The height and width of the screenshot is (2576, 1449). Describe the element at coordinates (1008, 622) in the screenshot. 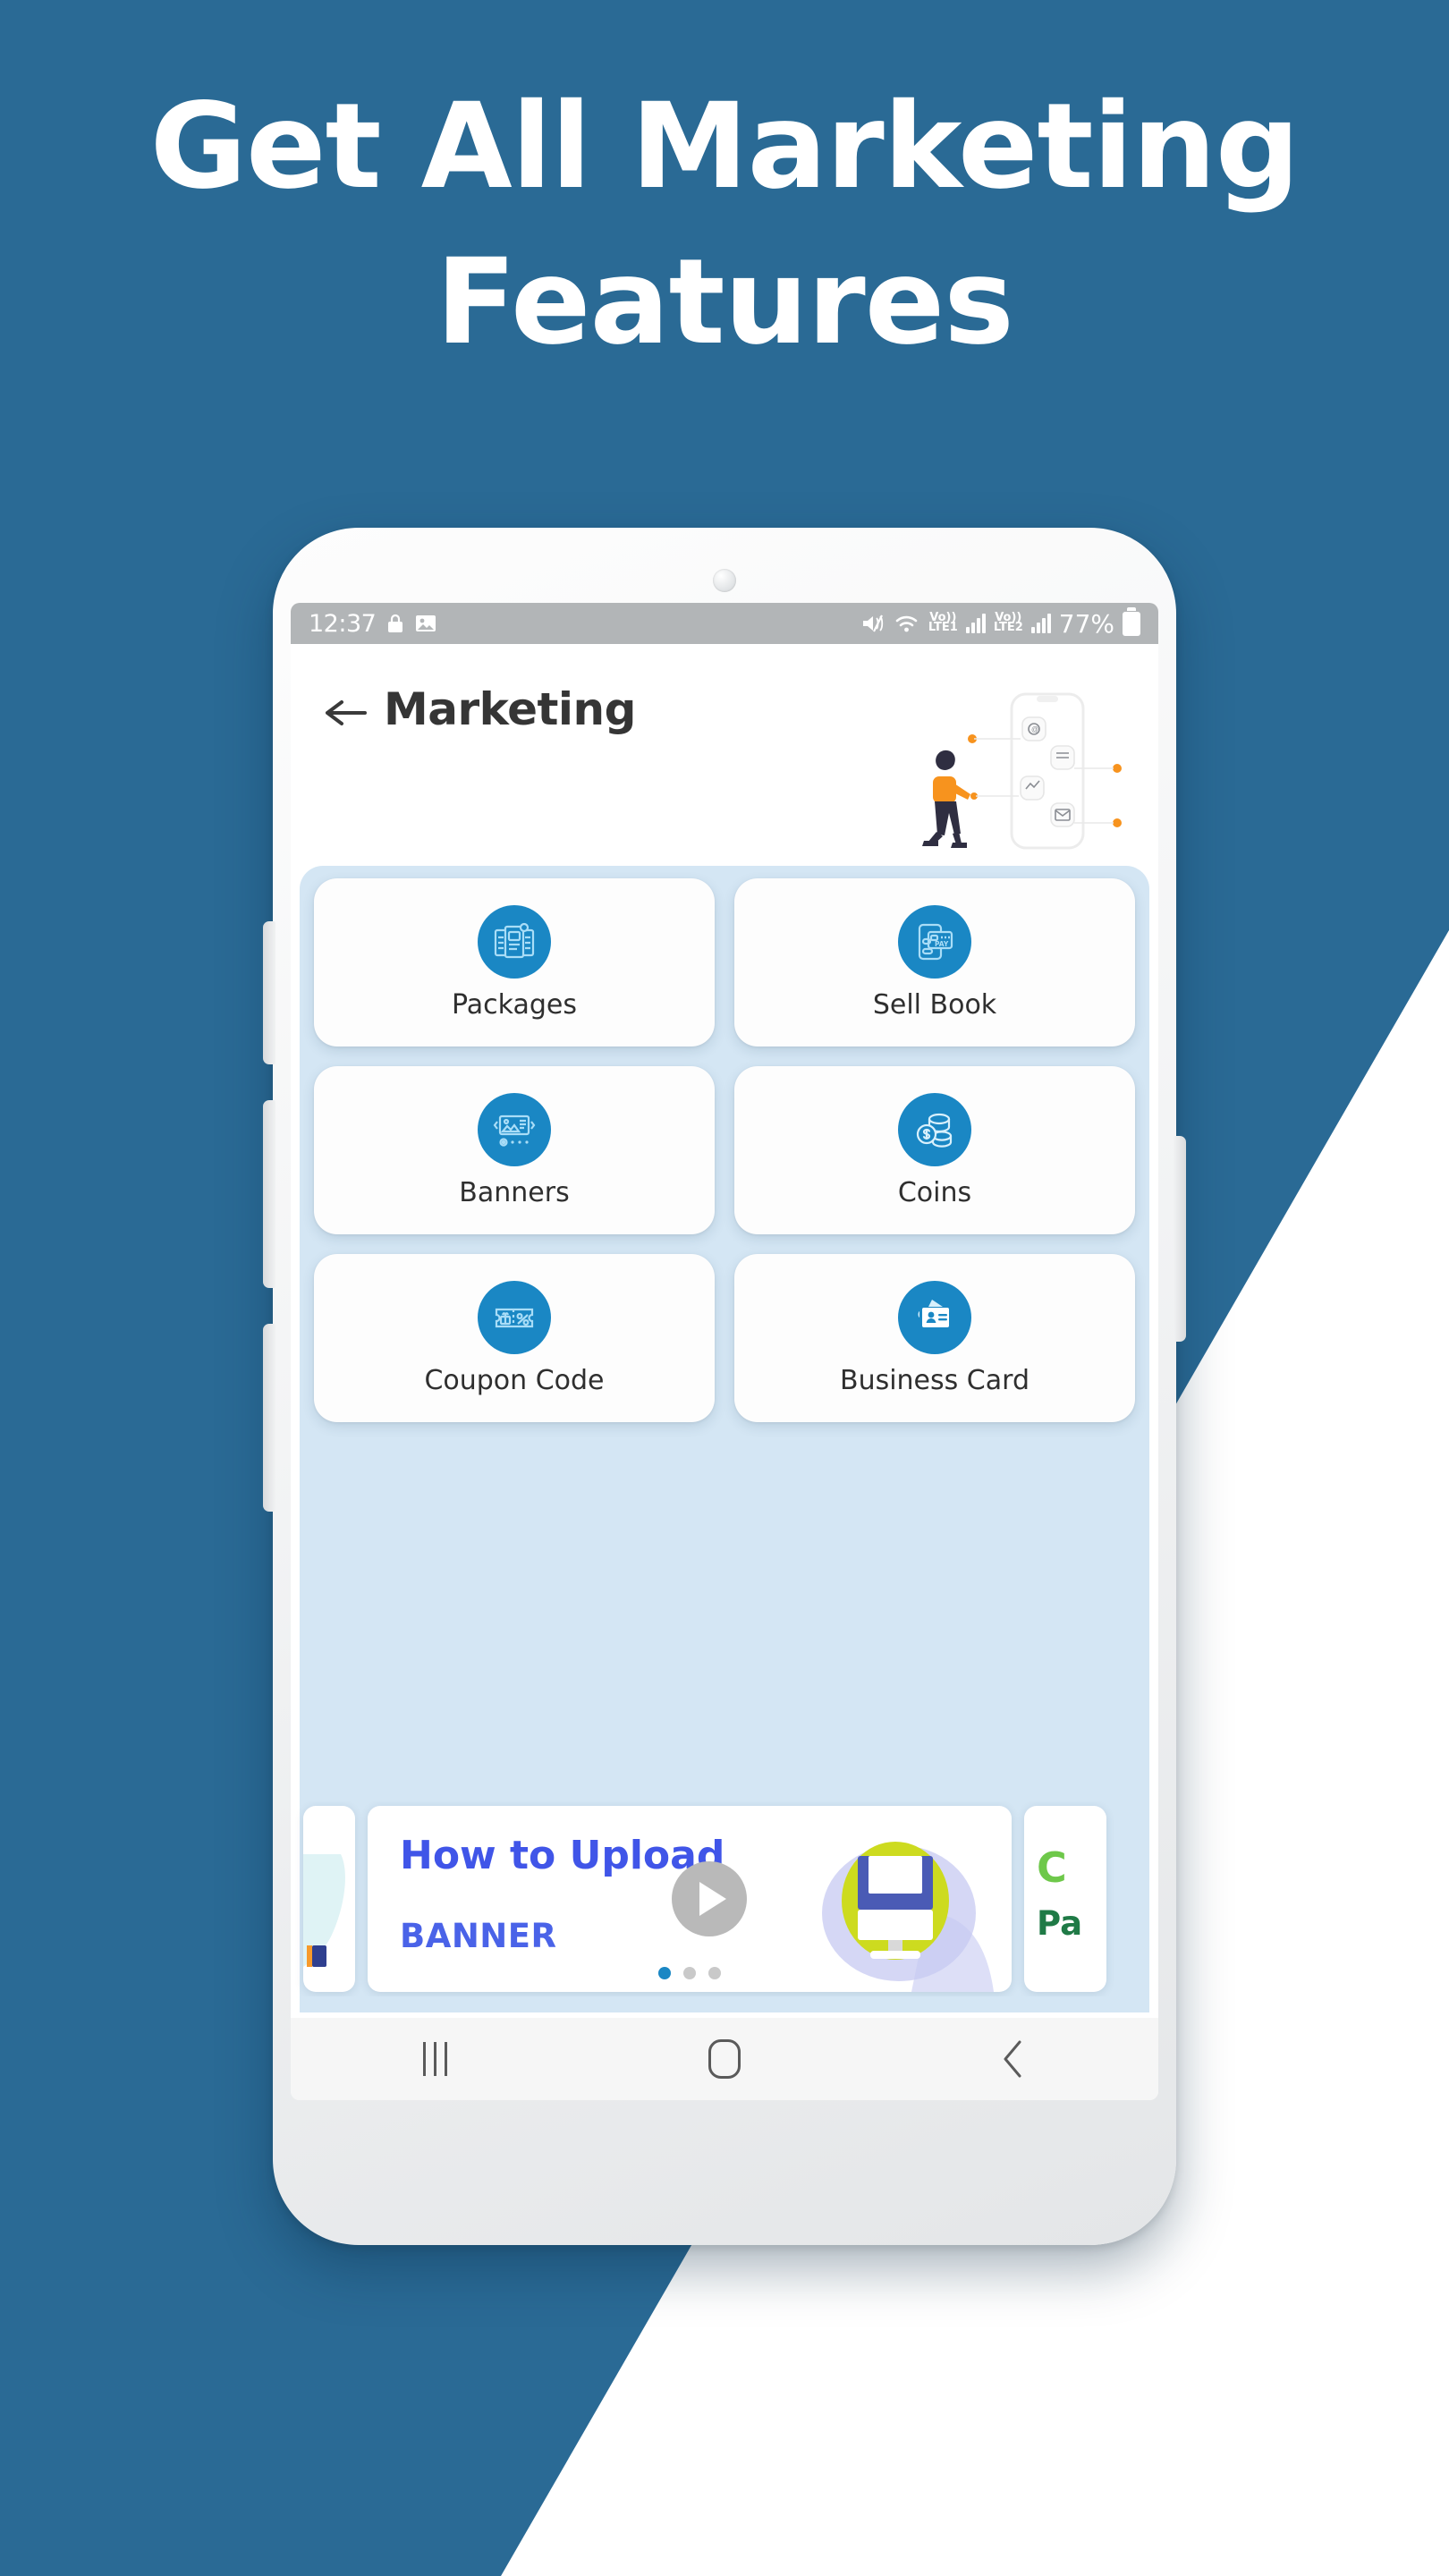

I see `volte2-icon: Vo)) LTE2` at that location.